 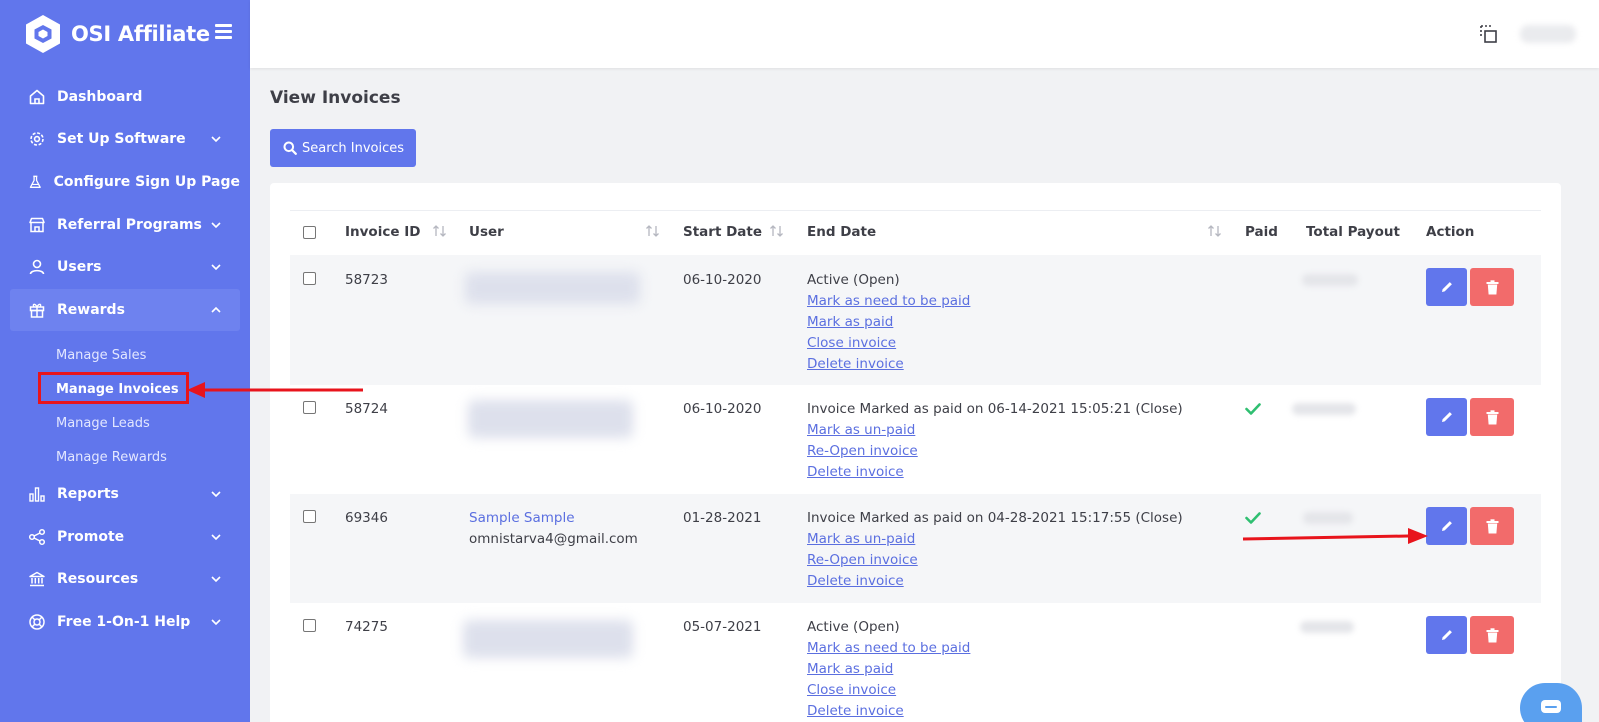 I want to click on sidebar-item-label: Resources, so click(x=98, y=579).